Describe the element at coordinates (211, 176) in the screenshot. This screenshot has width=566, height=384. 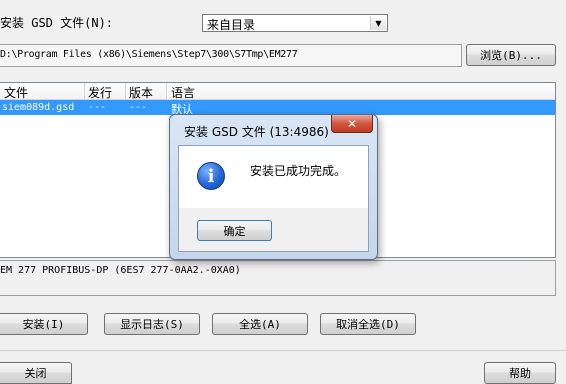
I see `info-icon: i` at that location.